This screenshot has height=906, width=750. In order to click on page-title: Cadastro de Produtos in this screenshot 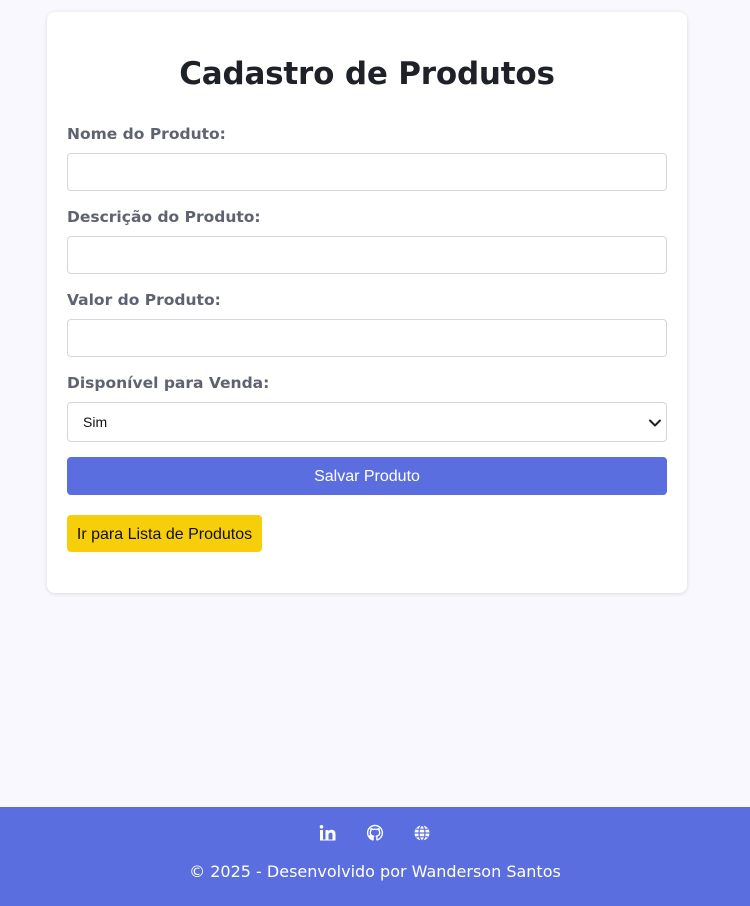, I will do `click(367, 74)`.